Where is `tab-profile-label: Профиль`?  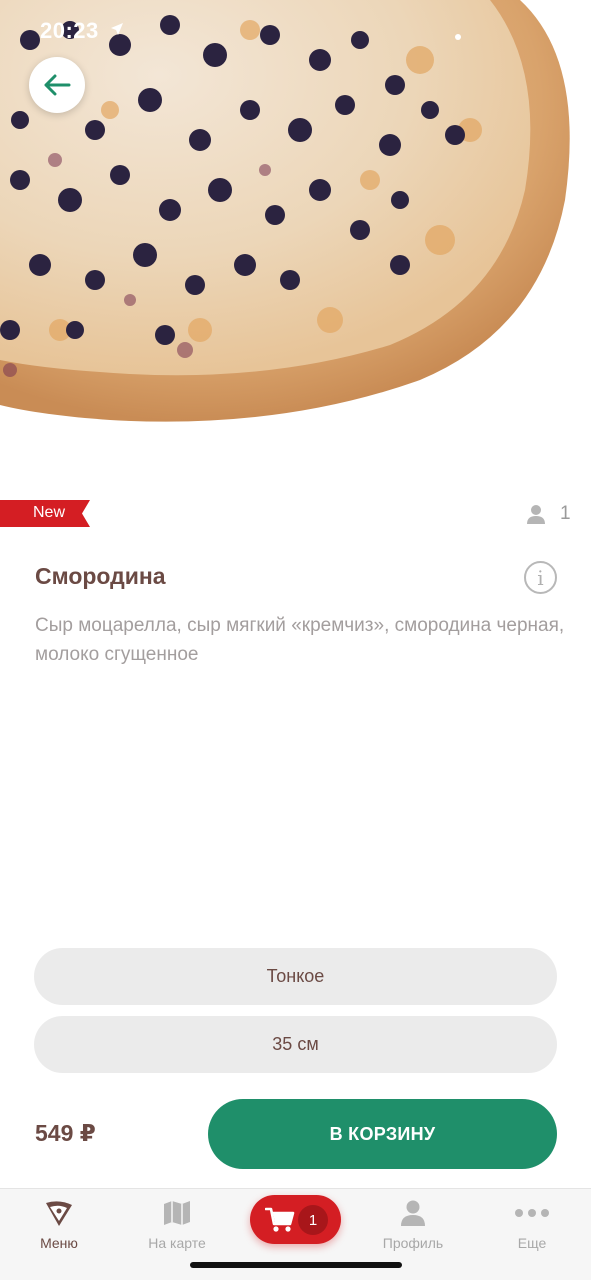
tab-profile-label: Профиль is located at coordinates (413, 1243).